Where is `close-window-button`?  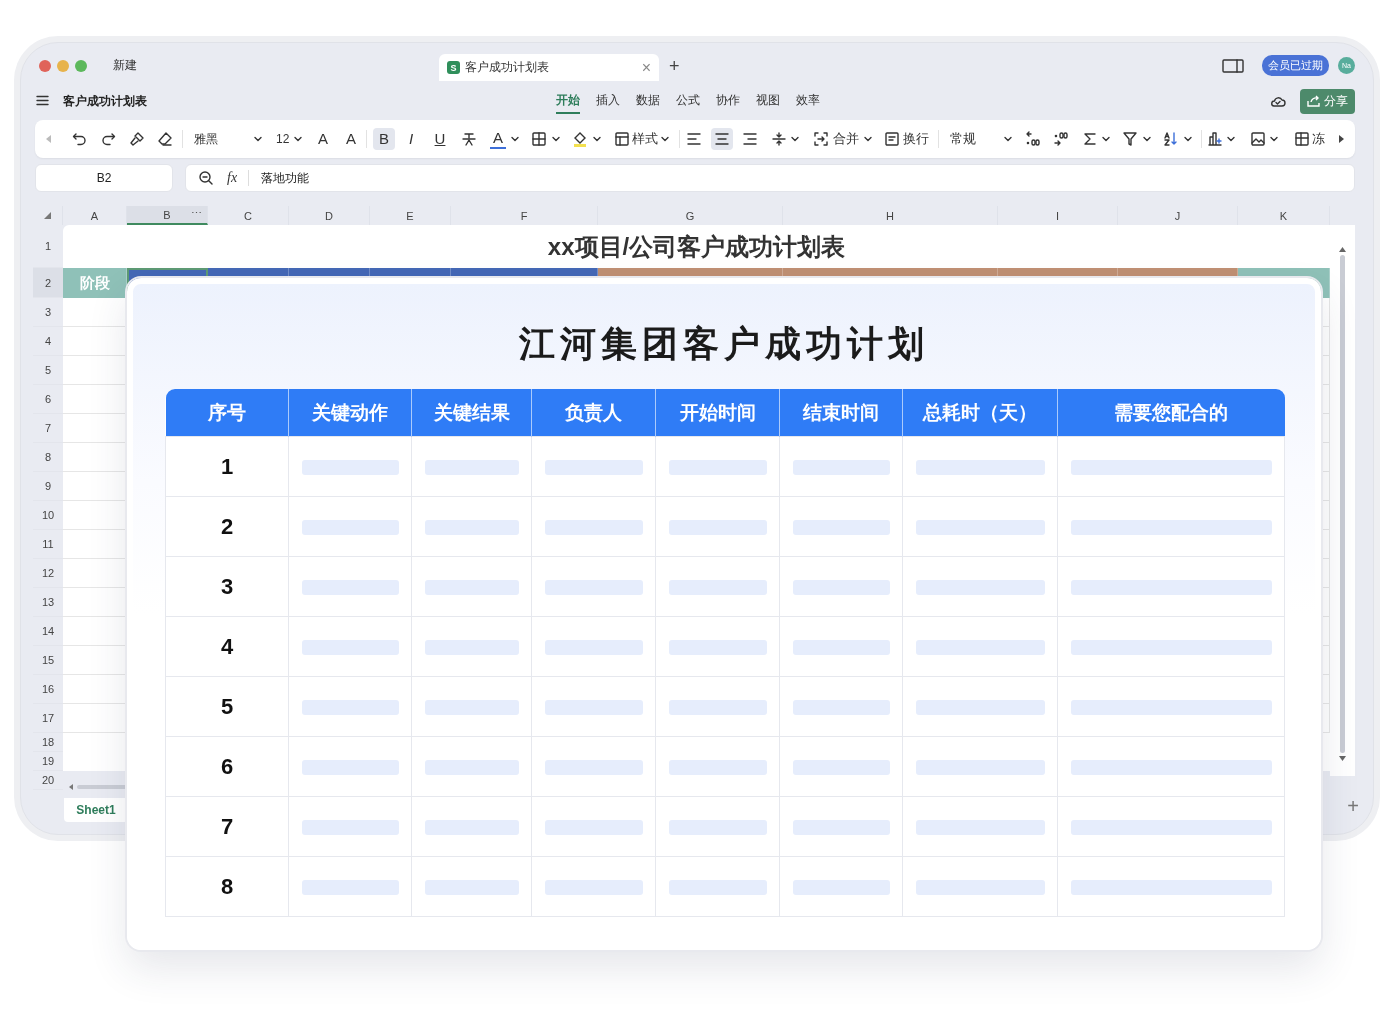
close-window-button is located at coordinates (45, 65).